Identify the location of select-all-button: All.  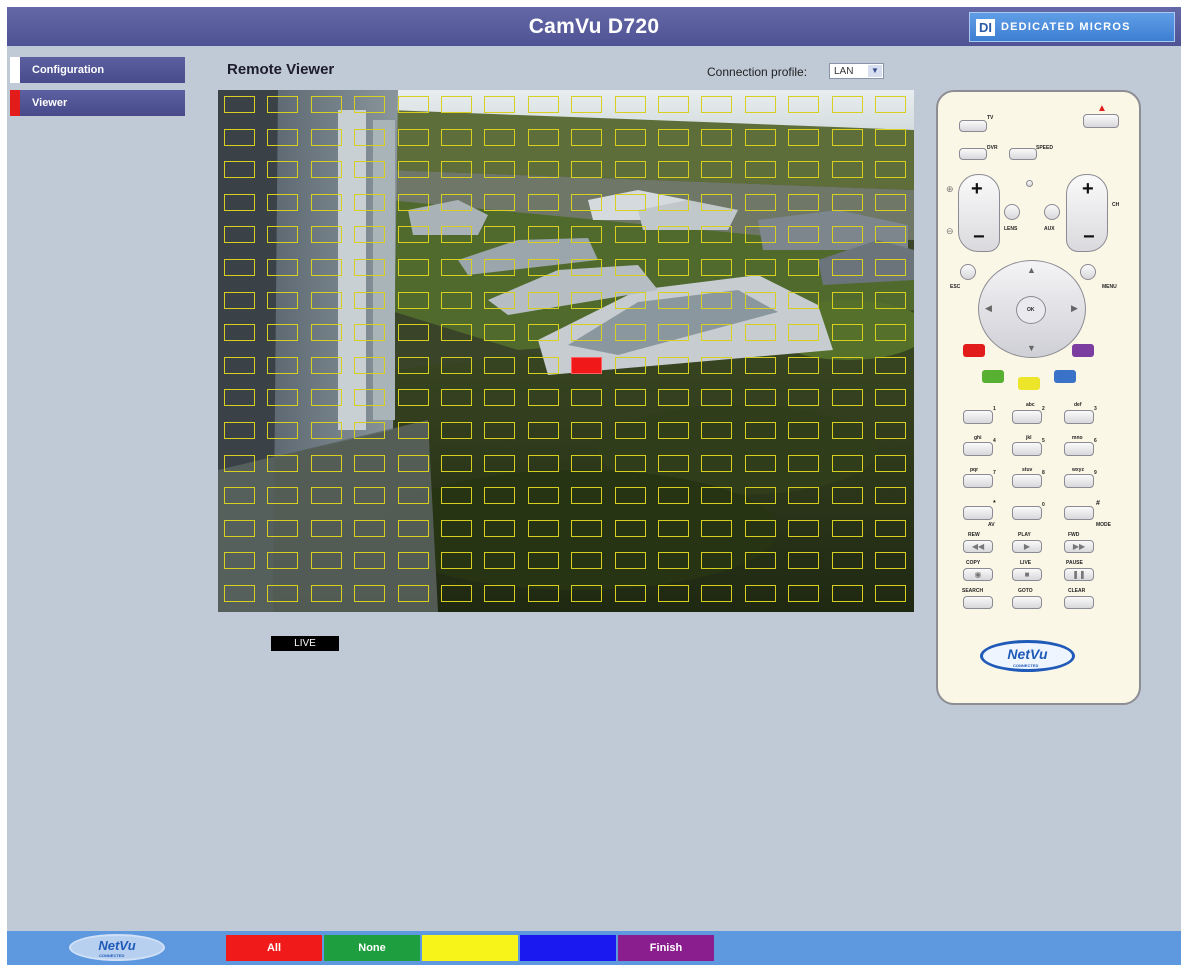
(274, 948).